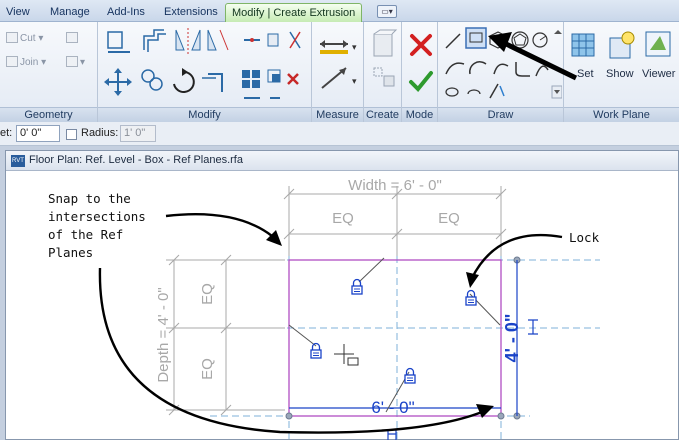  I want to click on lock-annotation: Lock, so click(584, 237).